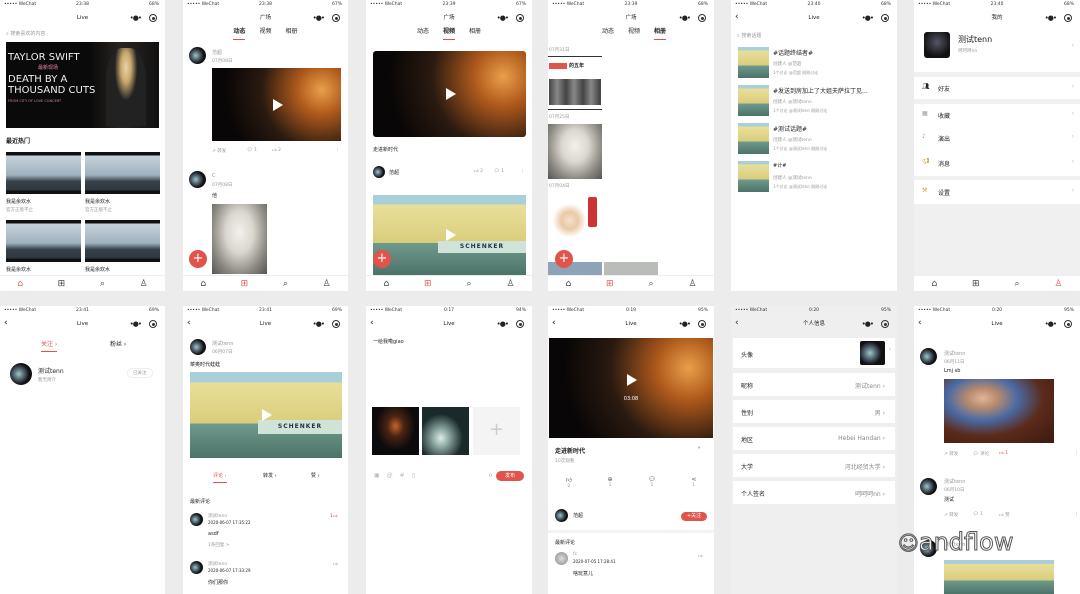 This screenshot has height=594, width=1080. What do you see at coordinates (631, 388) in the screenshot?
I see `video-player: 03:08` at bounding box center [631, 388].